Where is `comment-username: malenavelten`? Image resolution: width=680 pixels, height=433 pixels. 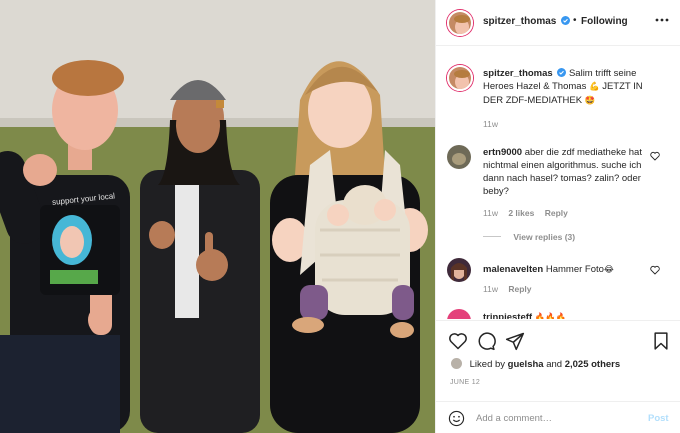
comment-username: malenavelten is located at coordinates (513, 269).